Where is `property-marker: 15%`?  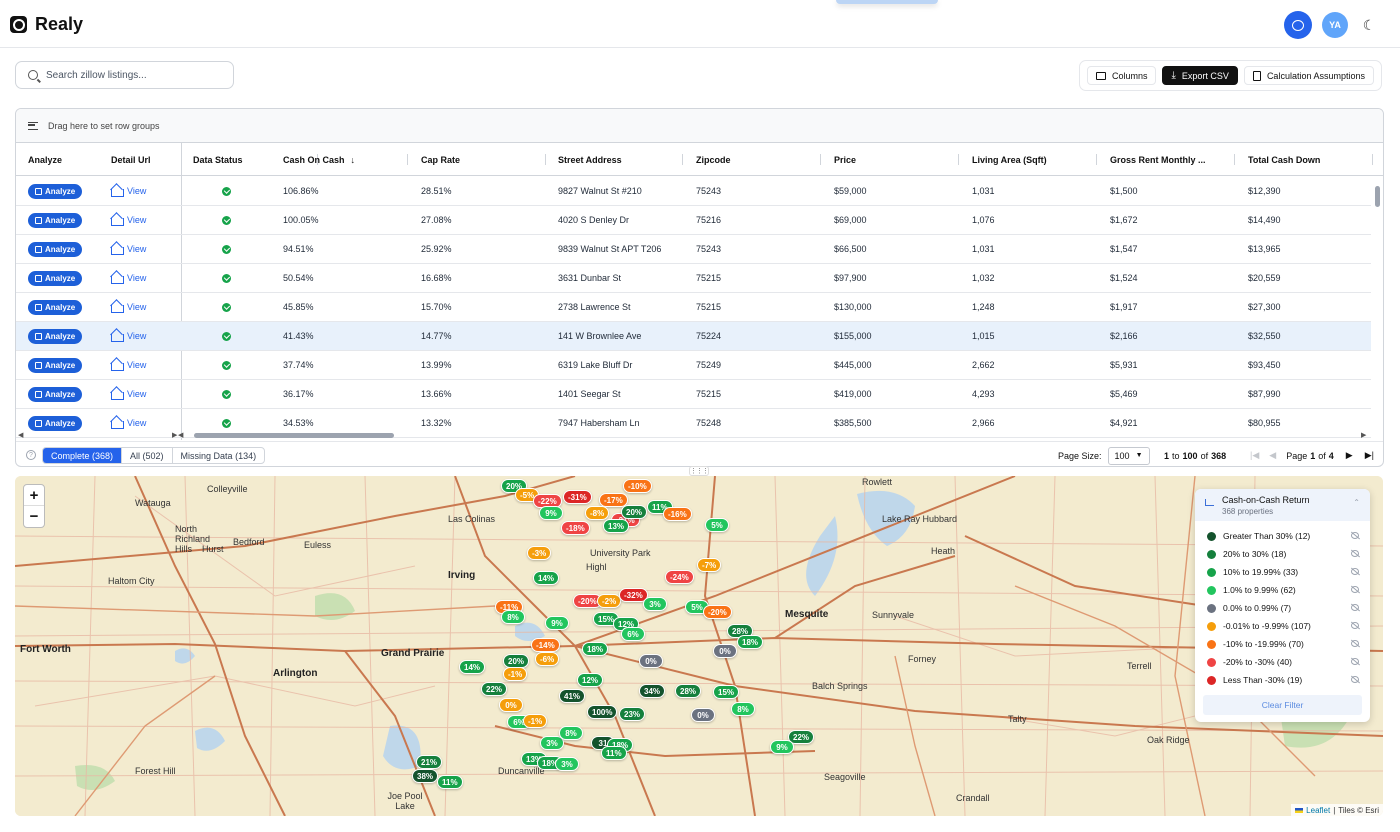
property-marker: 15% is located at coordinates (726, 692).